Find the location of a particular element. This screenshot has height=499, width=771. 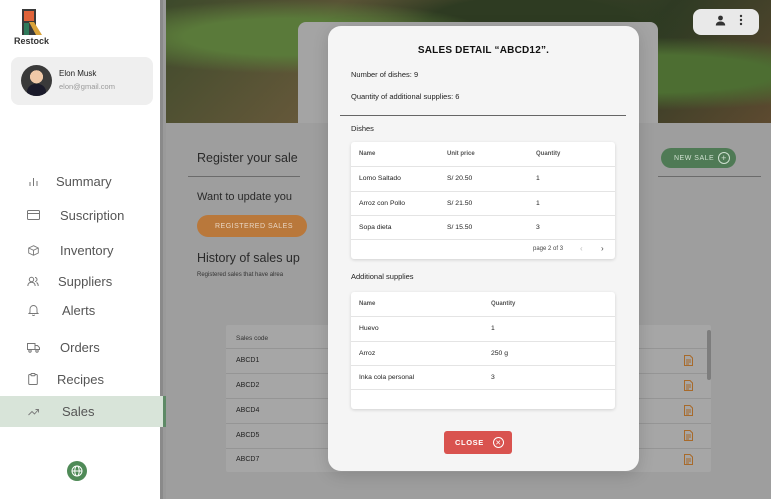

sidebar-item-orders: Orders is located at coordinates (81, 347).